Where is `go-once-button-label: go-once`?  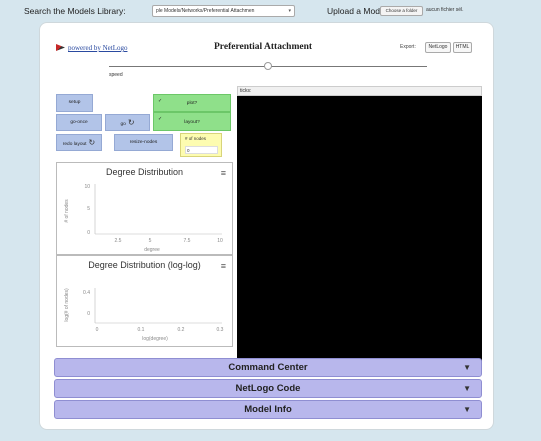
go-once-button-label: go-once is located at coordinates (79, 122).